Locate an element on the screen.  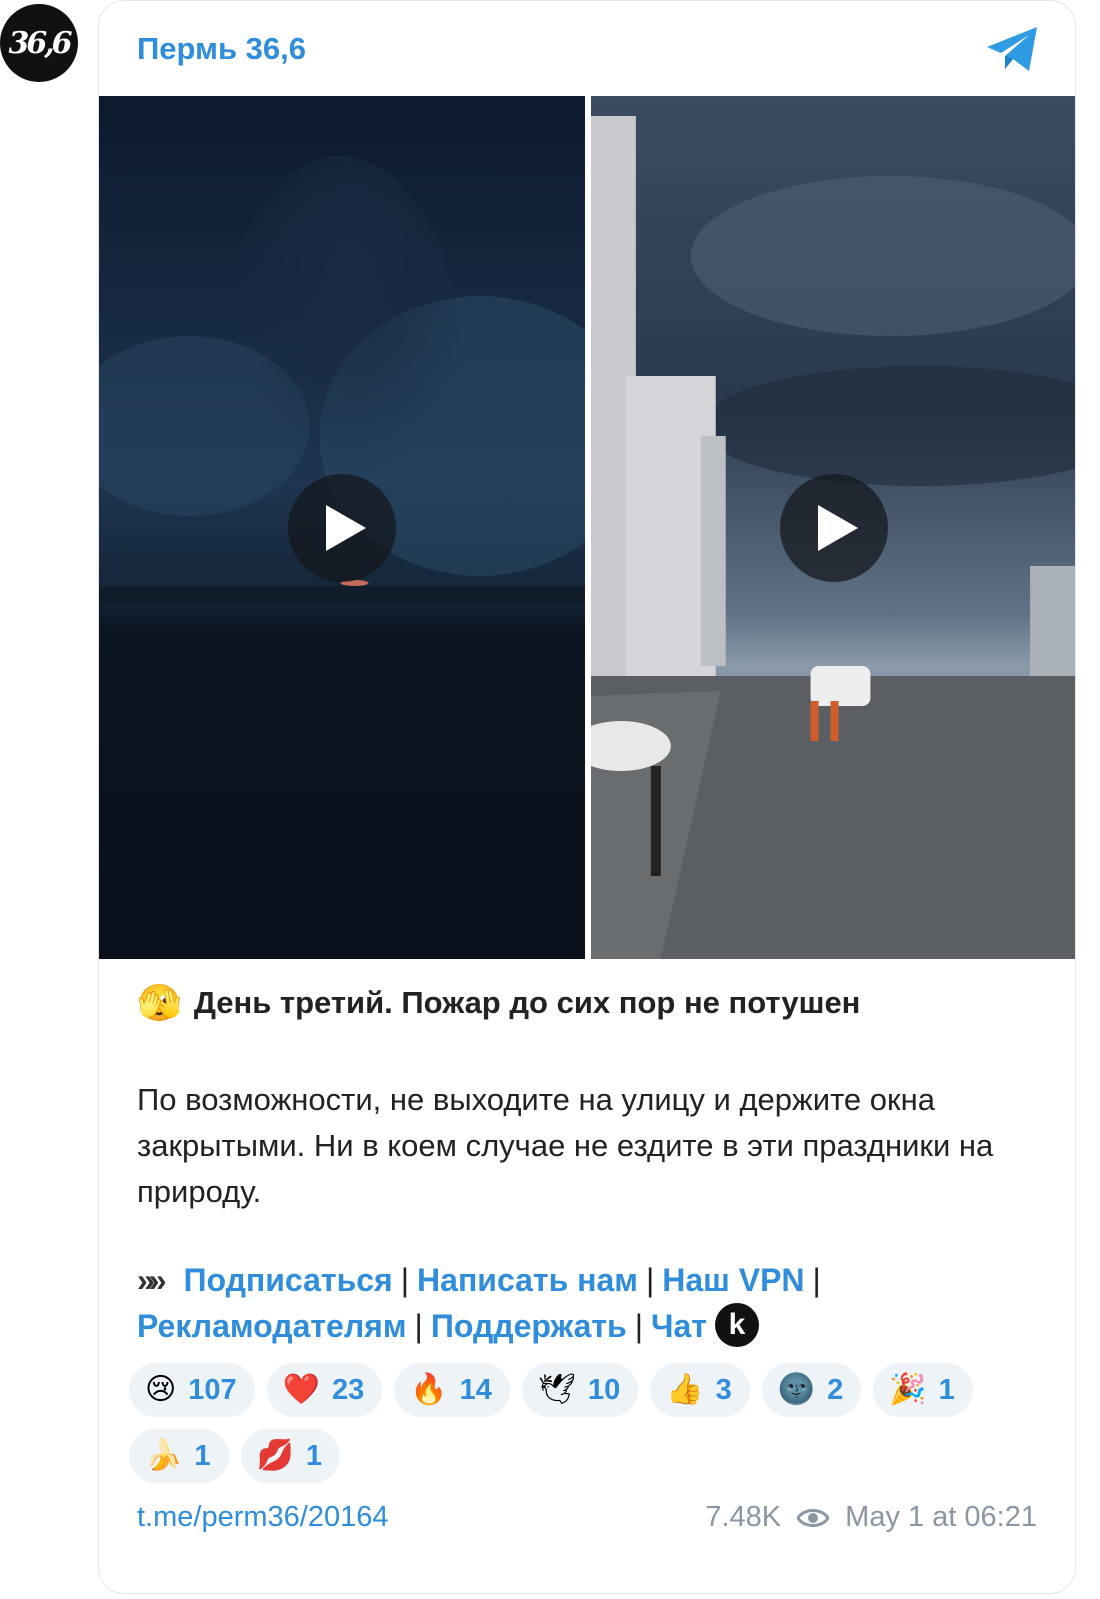
dove-icon: 🕊 is located at coordinates (557, 1389).